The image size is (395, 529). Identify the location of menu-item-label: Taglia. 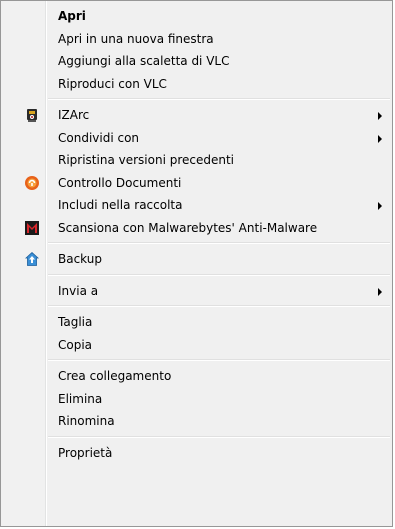
(75, 322).